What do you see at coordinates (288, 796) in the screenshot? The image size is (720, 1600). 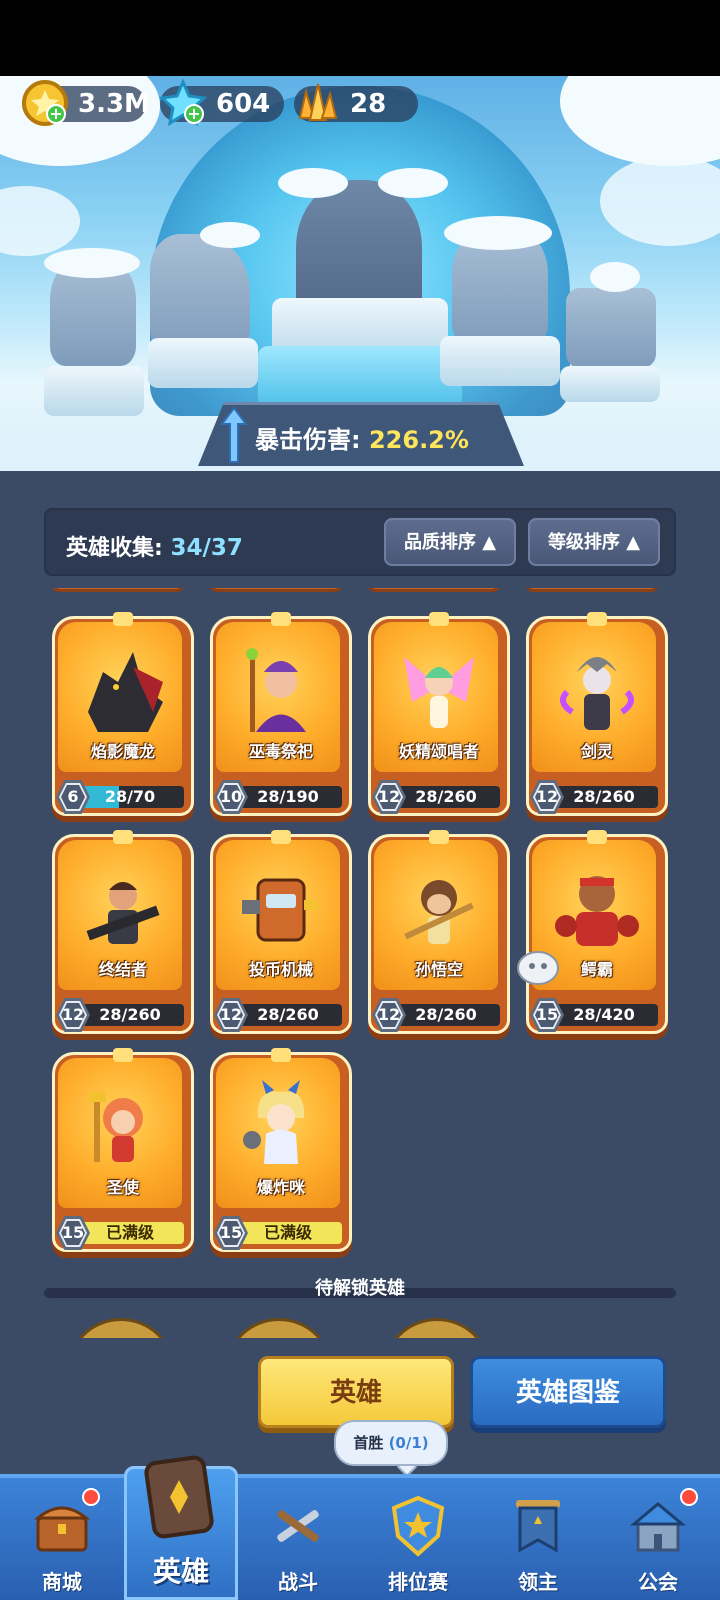 I see `progress-text: 28/190` at bounding box center [288, 796].